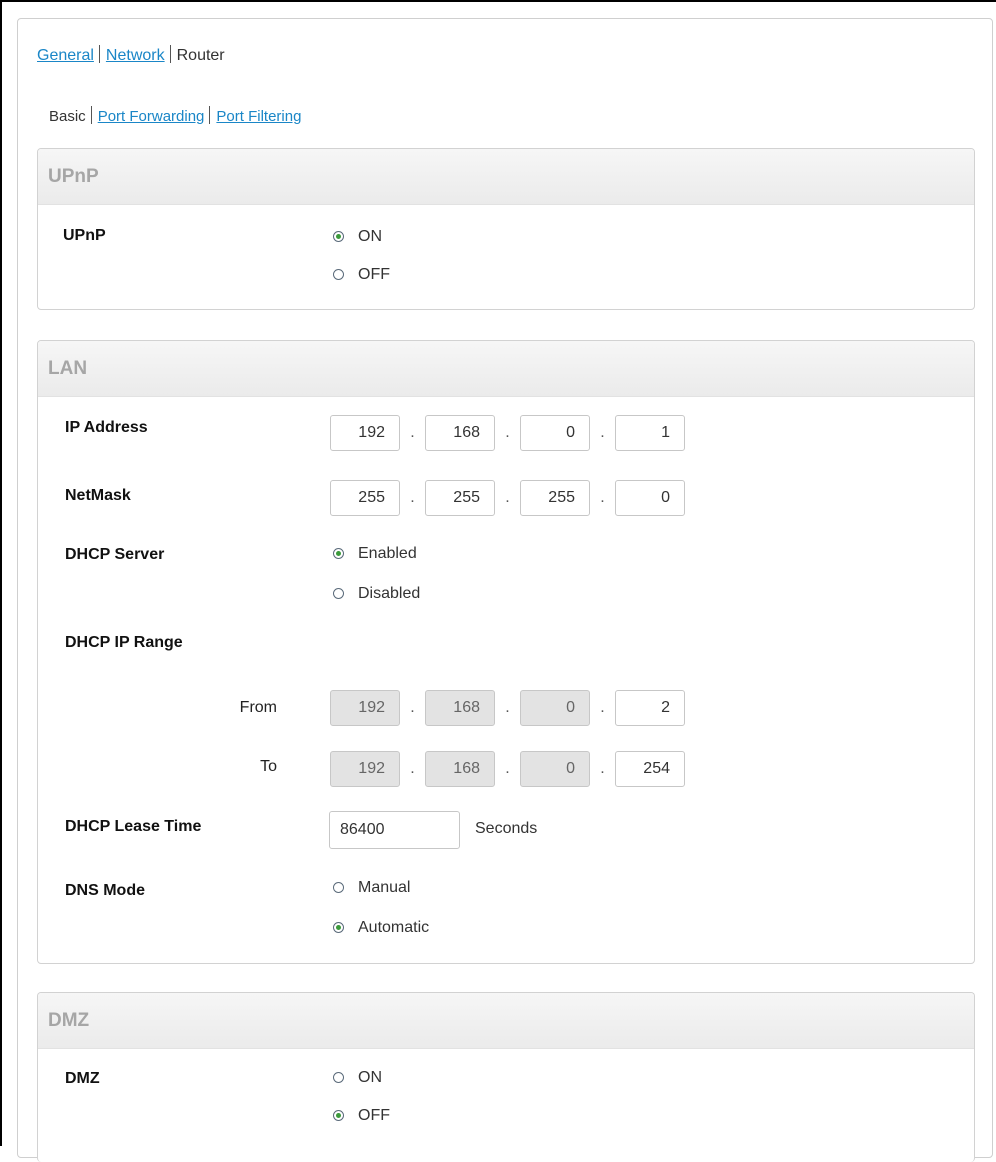 The image size is (996, 1162). What do you see at coordinates (507, 433) in the screenshot?
I see `ip-address-input: 192. 168. 0. 1` at bounding box center [507, 433].